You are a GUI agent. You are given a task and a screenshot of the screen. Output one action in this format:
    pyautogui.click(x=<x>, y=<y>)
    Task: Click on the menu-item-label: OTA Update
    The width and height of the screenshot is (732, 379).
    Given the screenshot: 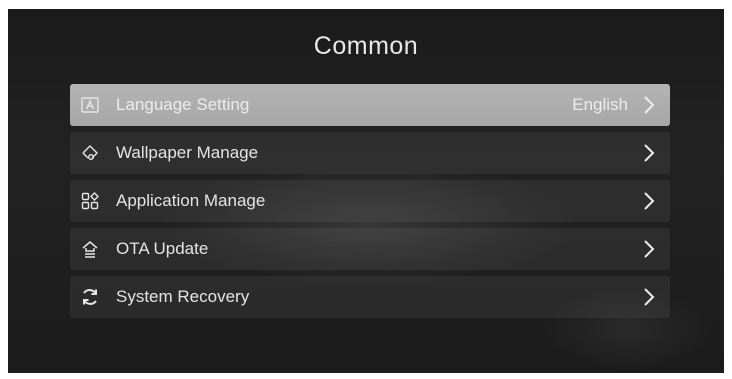 What is the action you would take?
    pyautogui.click(x=162, y=248)
    